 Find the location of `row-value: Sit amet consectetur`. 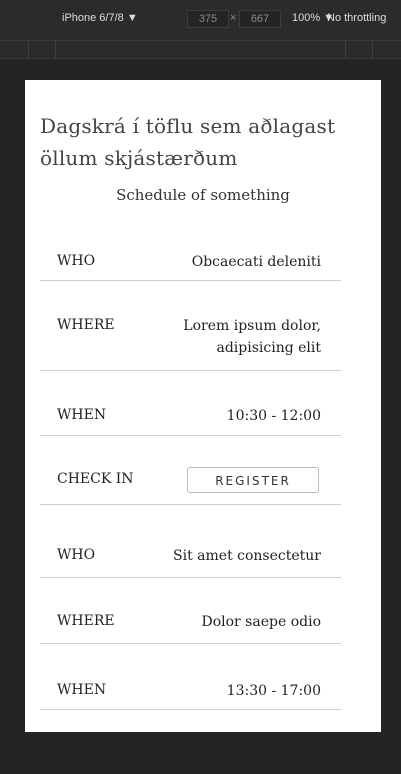

row-value: Sit amet consectetur is located at coordinates (247, 556).